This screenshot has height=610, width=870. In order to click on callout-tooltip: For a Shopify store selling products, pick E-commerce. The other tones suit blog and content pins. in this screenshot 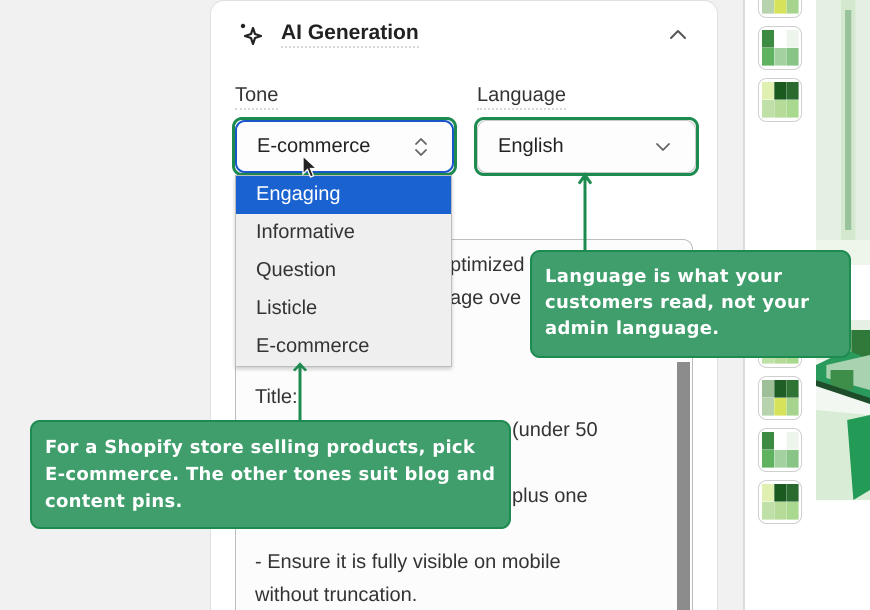, I will do `click(270, 474)`.